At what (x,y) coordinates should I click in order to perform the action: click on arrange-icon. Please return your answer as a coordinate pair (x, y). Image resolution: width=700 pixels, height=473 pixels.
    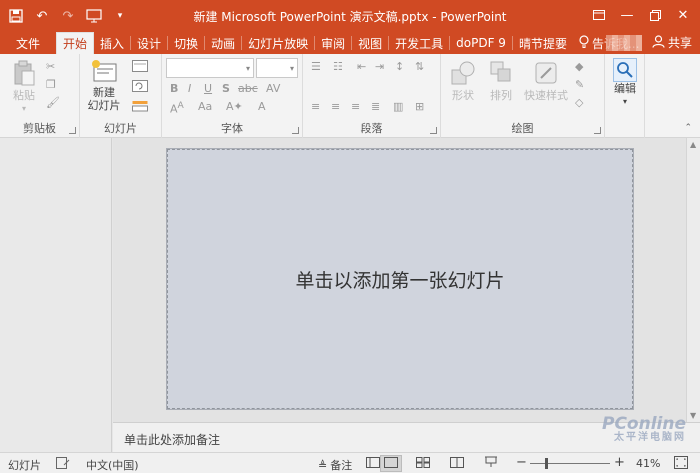
    Looking at the image, I should click on (501, 74).